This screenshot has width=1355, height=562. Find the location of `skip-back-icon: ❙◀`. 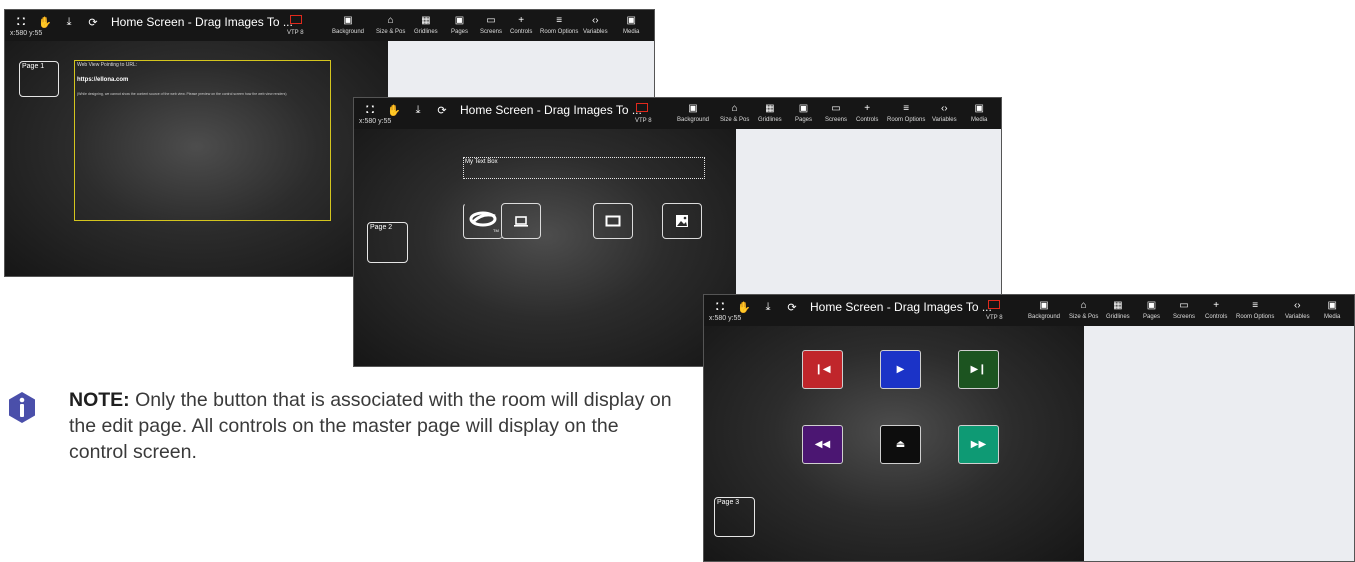

skip-back-icon: ❙◀ is located at coordinates (822, 369).